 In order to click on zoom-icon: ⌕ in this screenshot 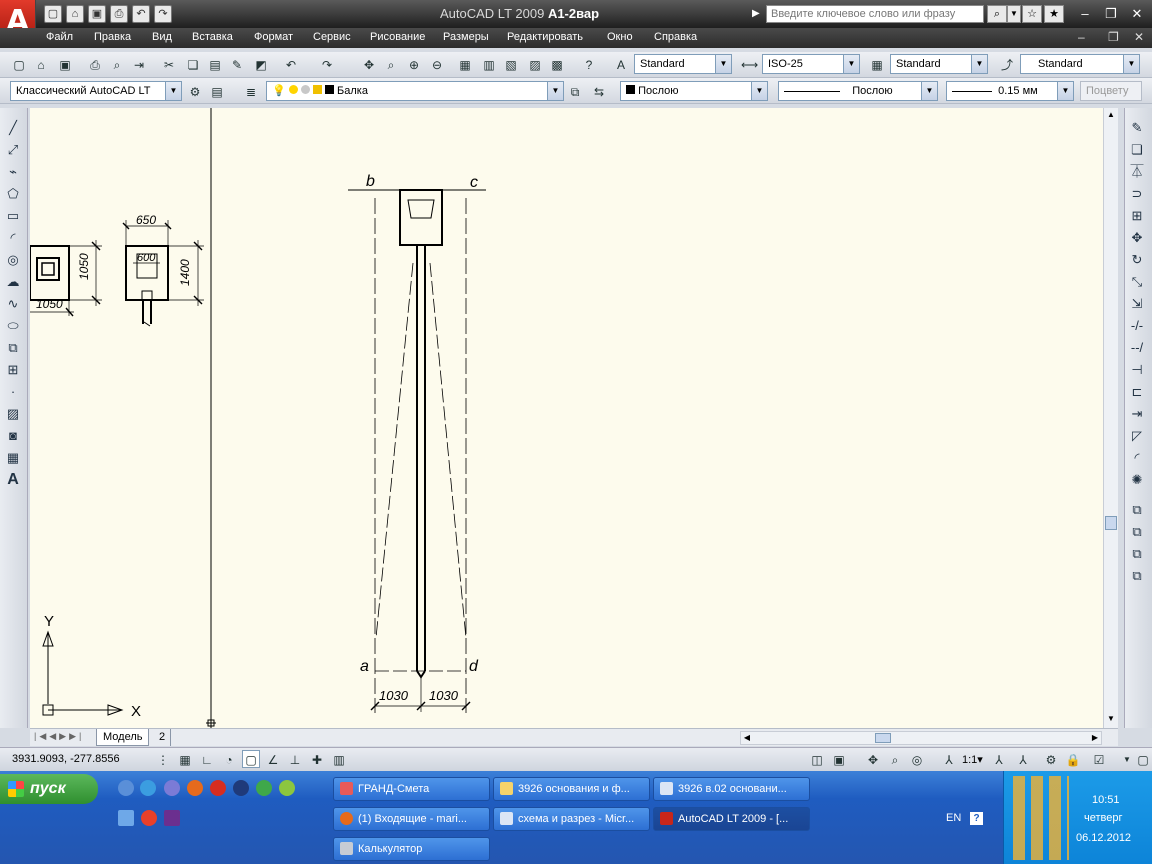, I will do `click(895, 759)`.